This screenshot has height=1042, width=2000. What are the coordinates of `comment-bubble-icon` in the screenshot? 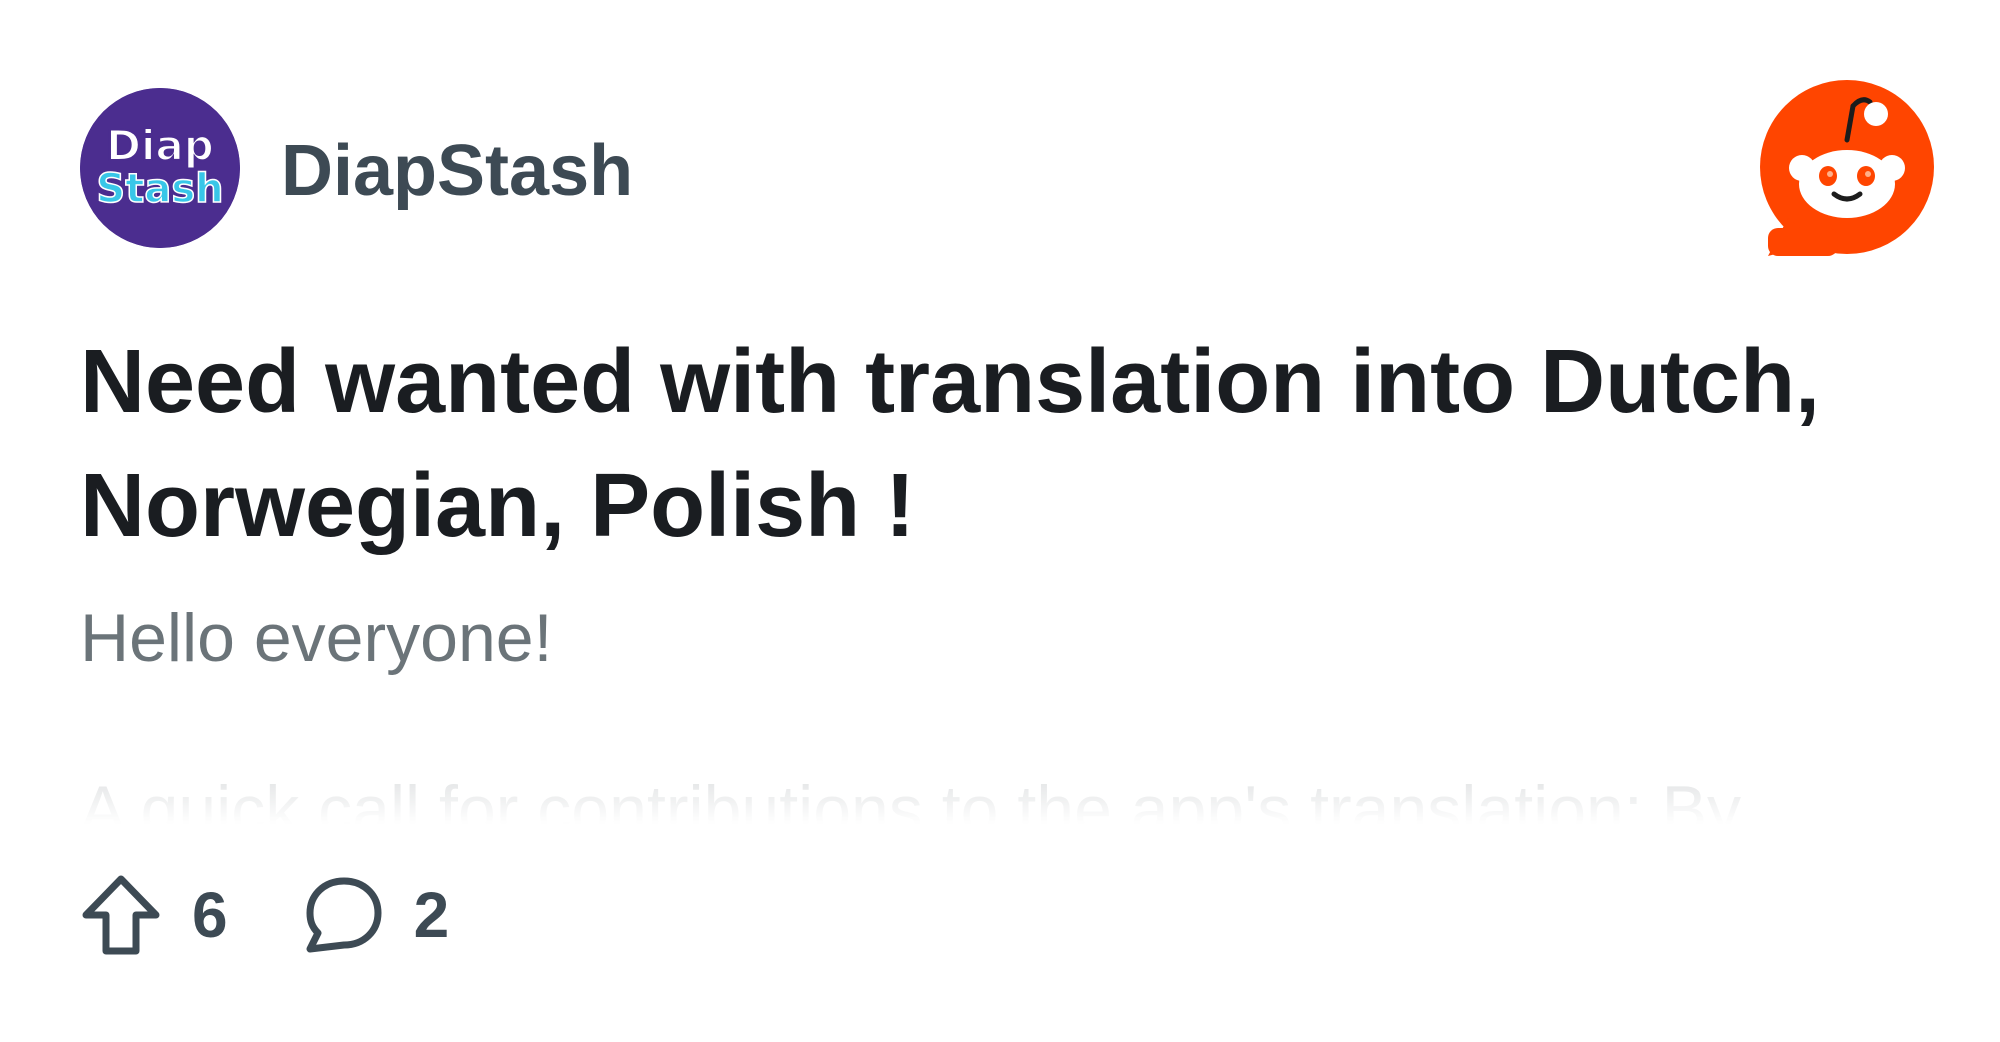 It's located at (342, 915).